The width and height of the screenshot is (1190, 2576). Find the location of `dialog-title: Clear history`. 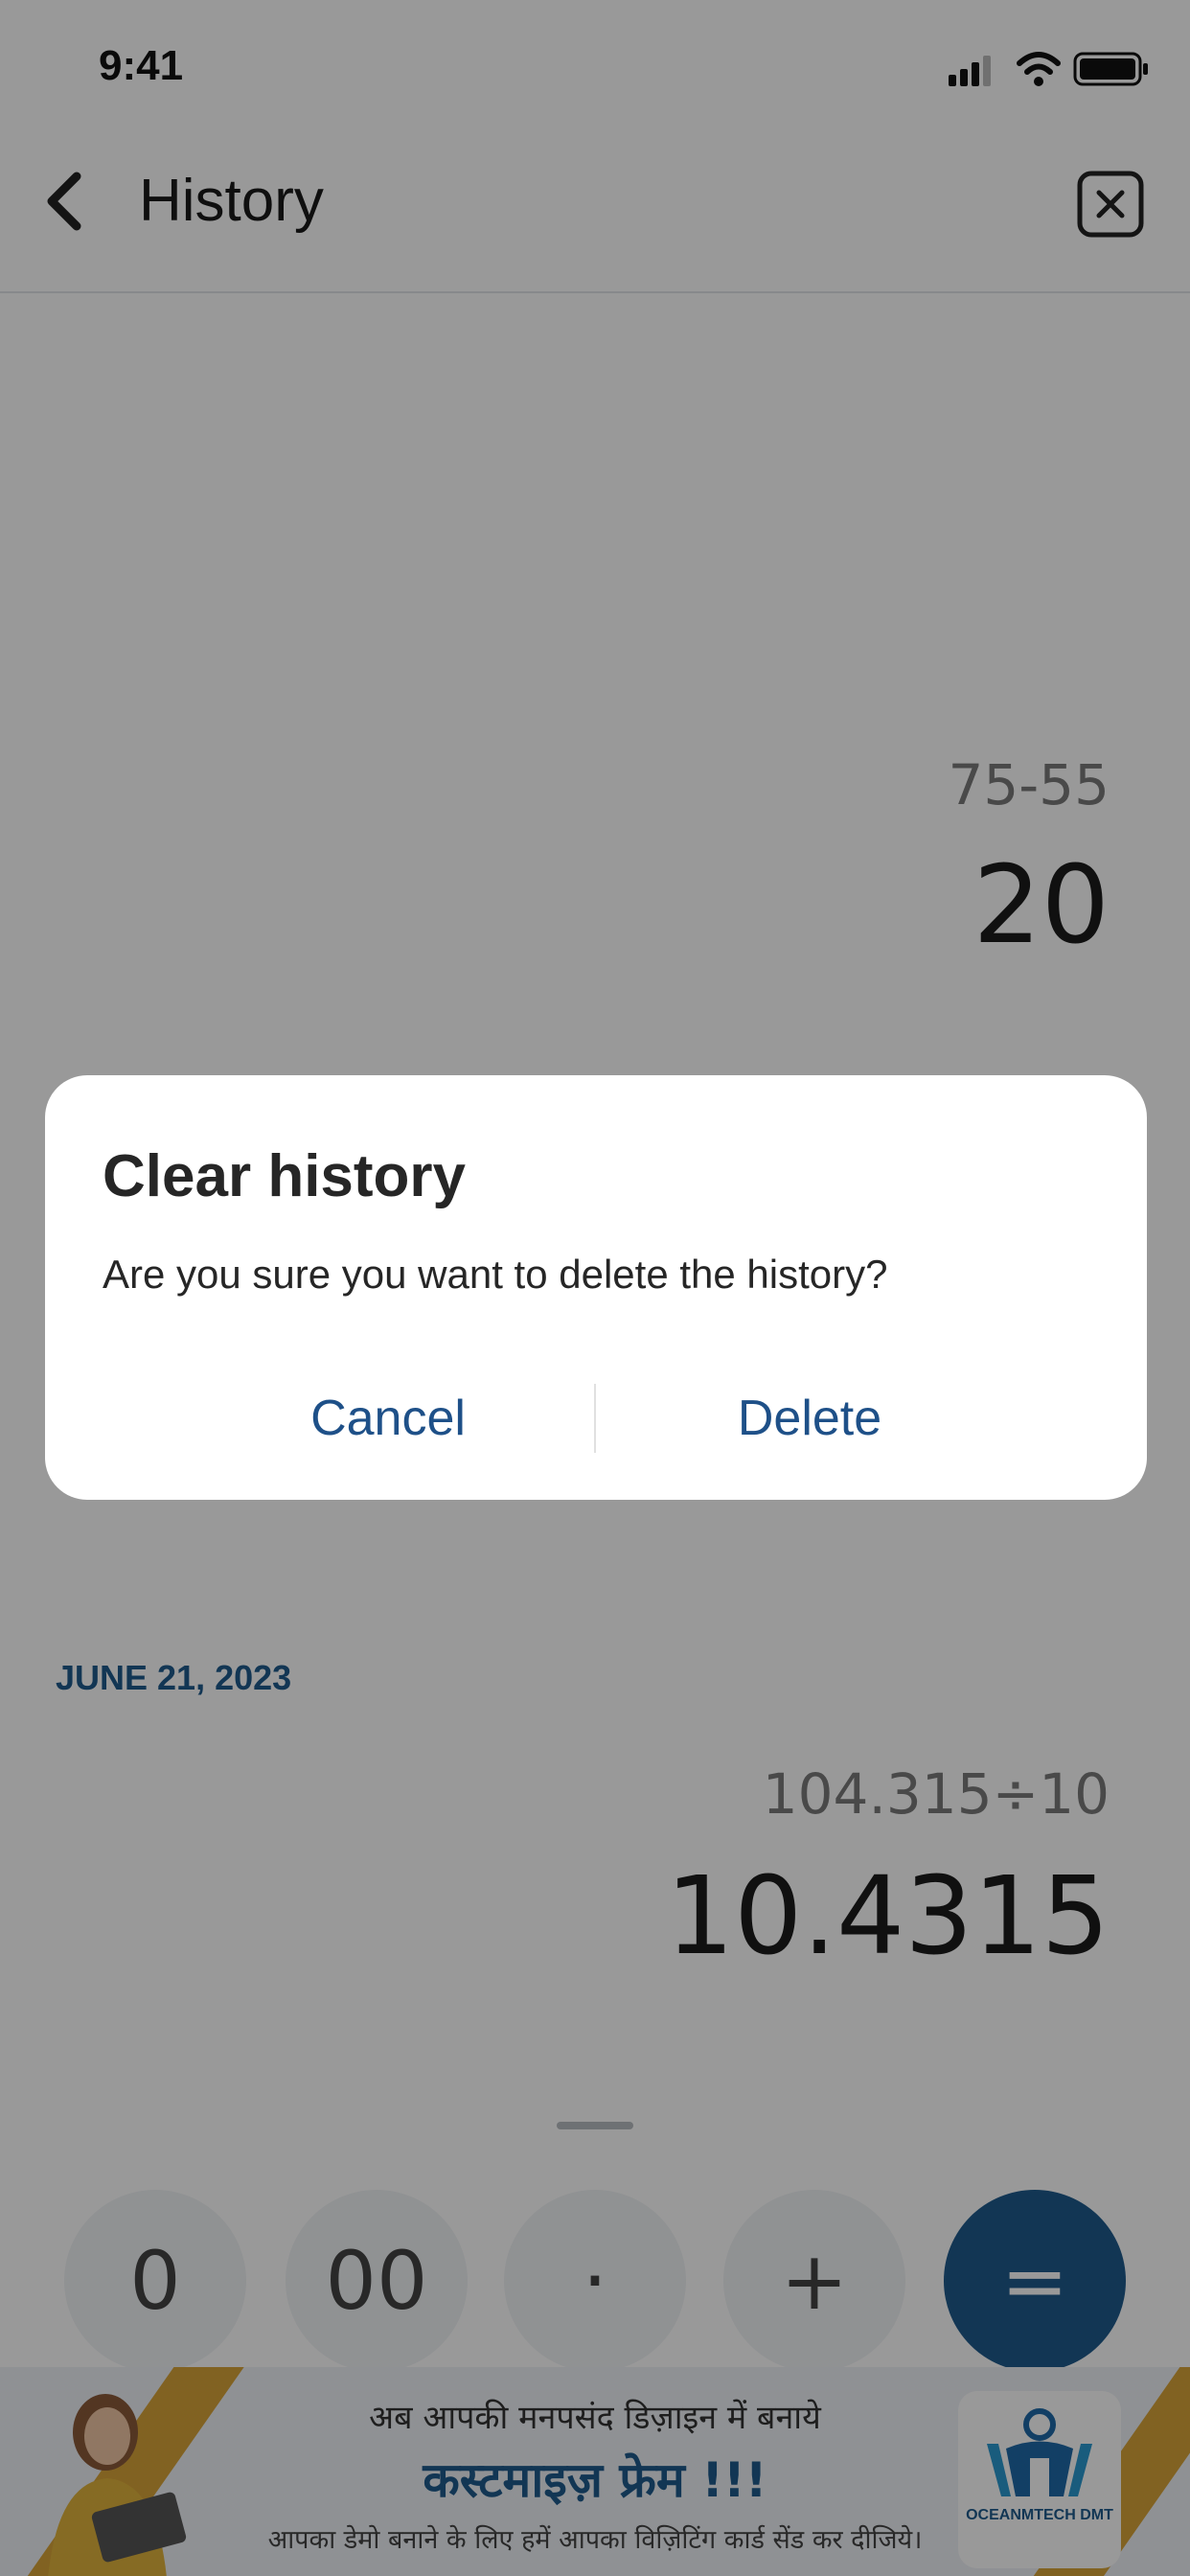

dialog-title: Clear history is located at coordinates (285, 1176).